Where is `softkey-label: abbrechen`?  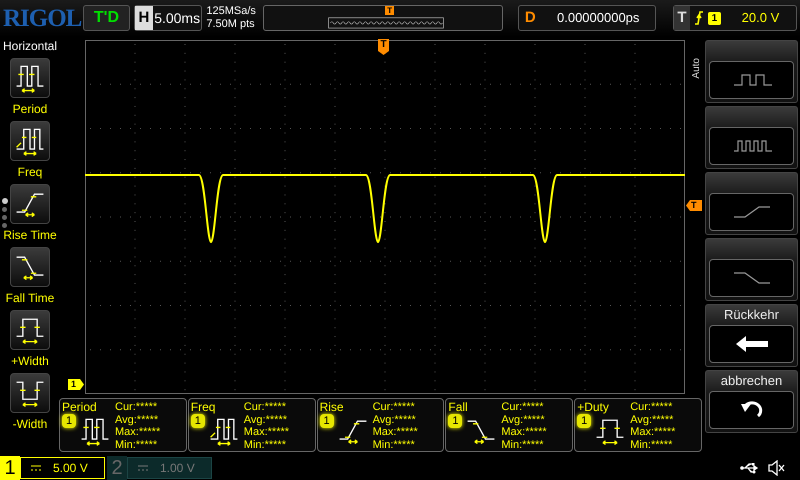
softkey-label: abbrechen is located at coordinates (751, 381).